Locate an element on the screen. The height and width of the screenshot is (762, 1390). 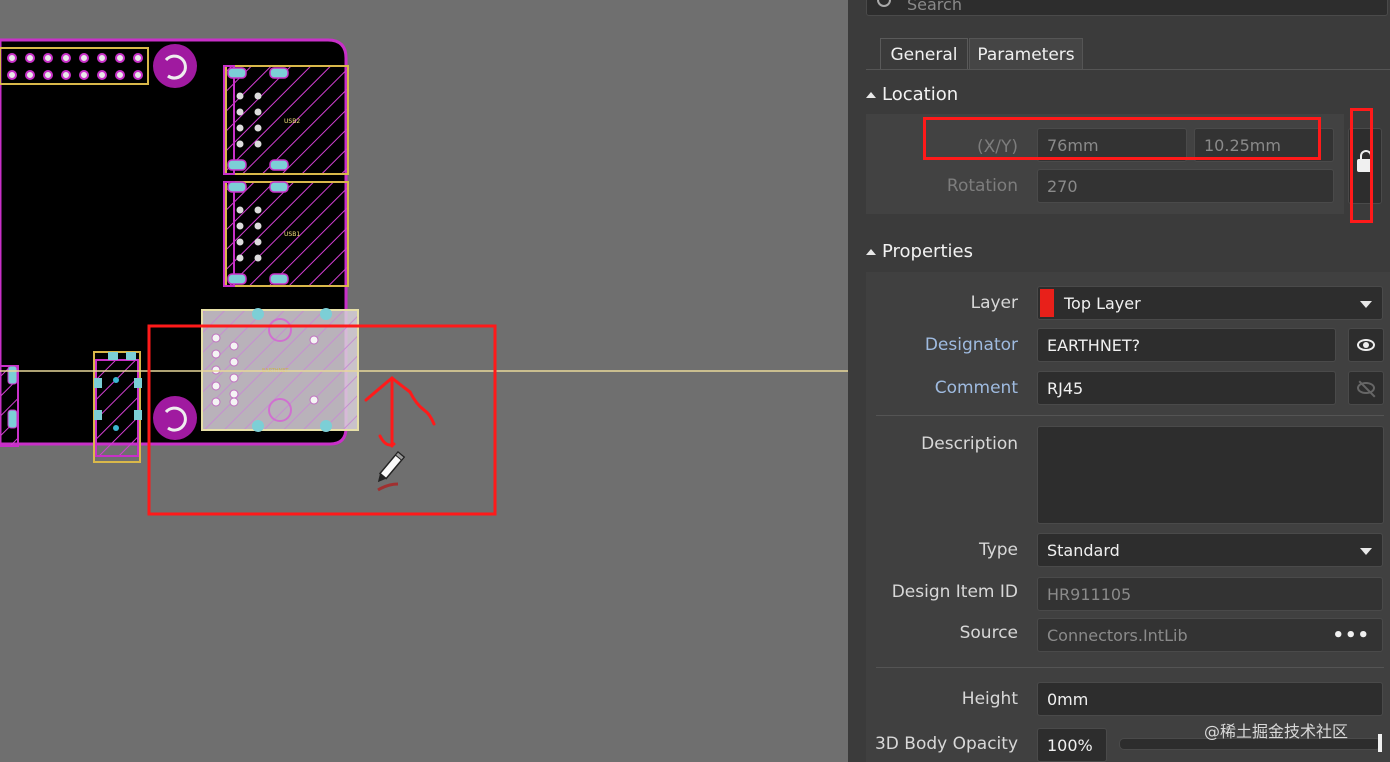
more-options-icon: ••• is located at coordinates (1351, 636).